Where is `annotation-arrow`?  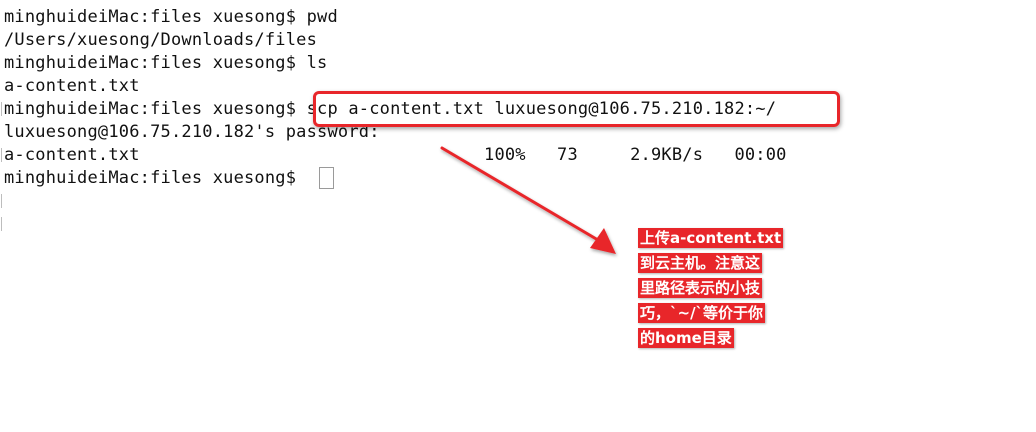 annotation-arrow is located at coordinates (528, 200).